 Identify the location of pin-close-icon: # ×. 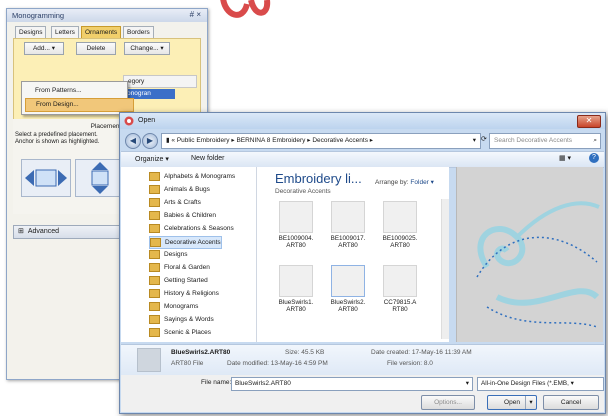
(195, 14).